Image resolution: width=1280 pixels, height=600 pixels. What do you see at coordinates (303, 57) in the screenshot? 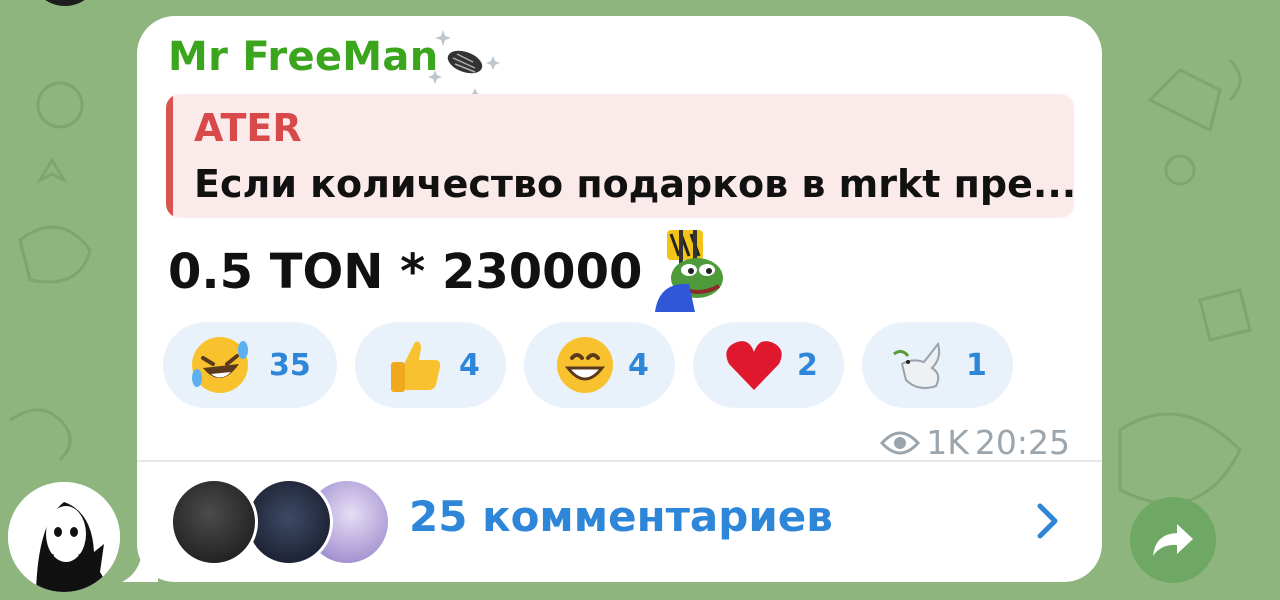
I see `sender-name: Mr FreeMan` at bounding box center [303, 57].